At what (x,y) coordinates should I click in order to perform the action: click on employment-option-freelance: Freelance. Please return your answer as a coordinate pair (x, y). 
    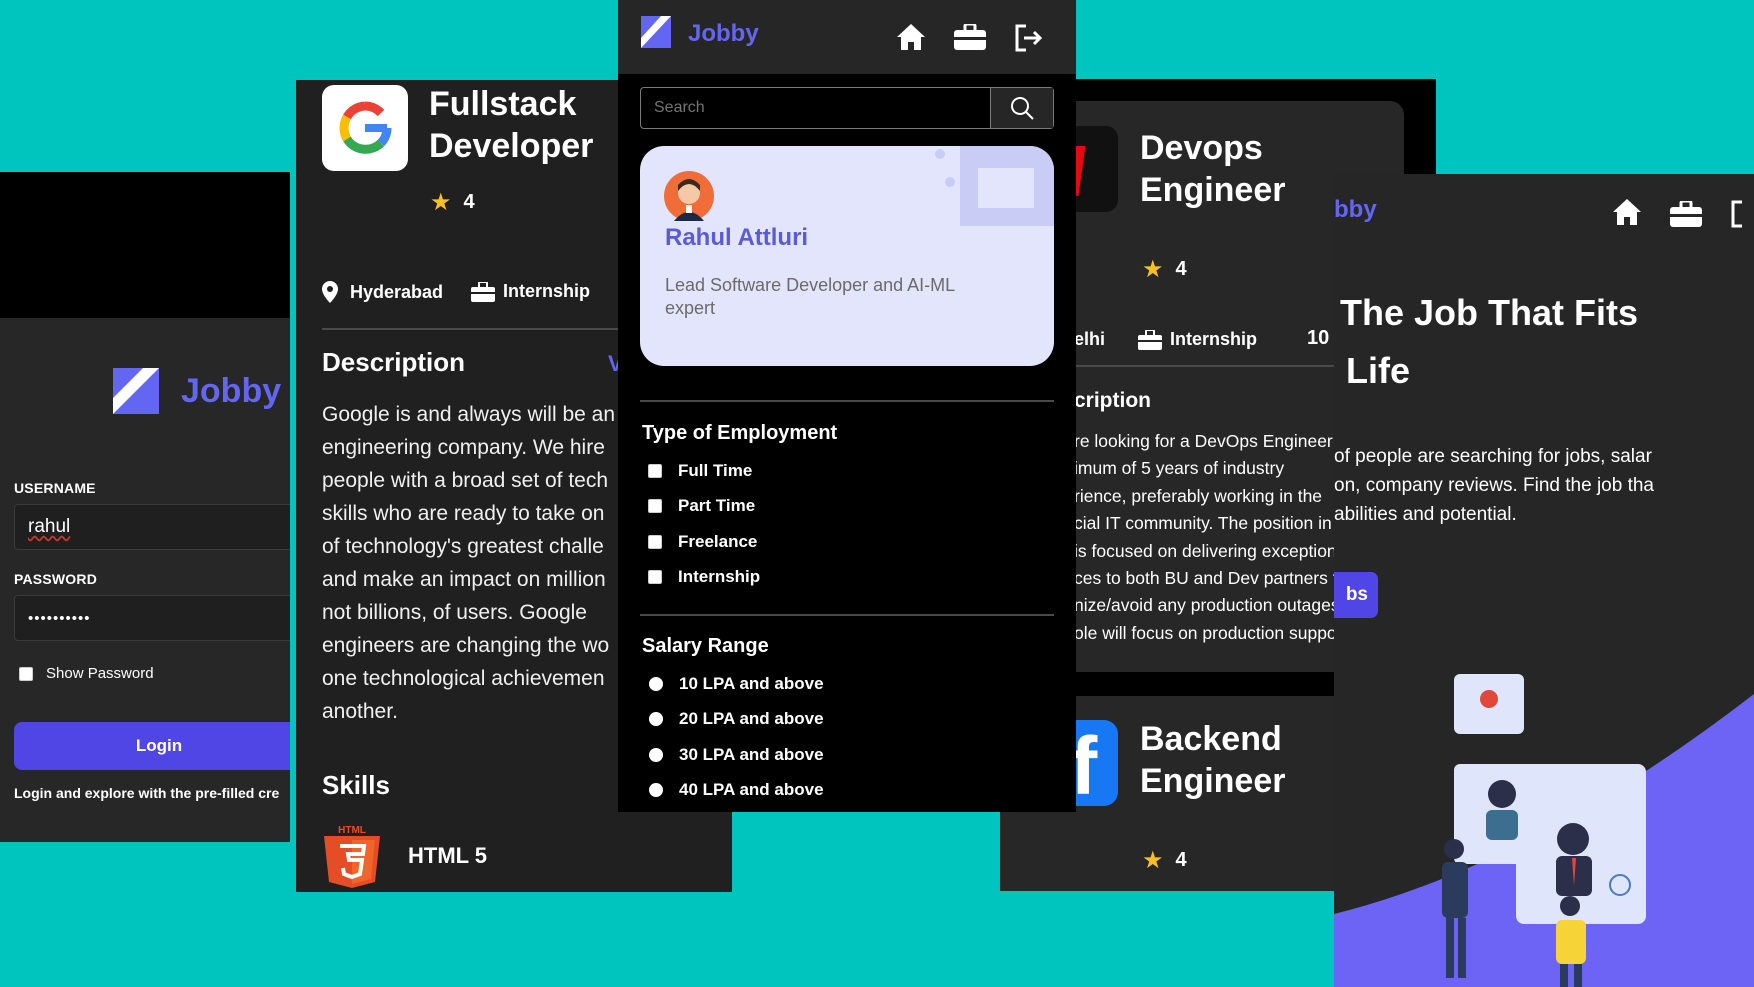
    Looking at the image, I should click on (704, 542).